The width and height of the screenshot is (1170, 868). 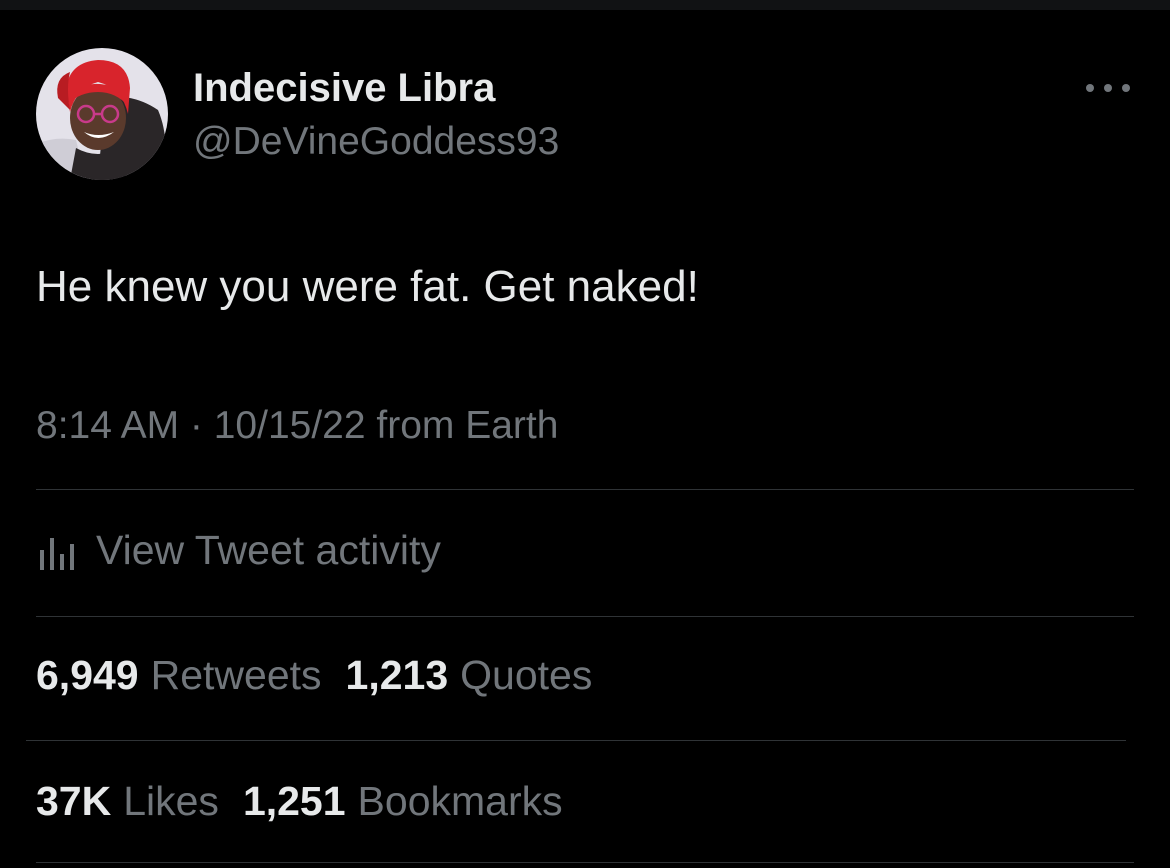 What do you see at coordinates (460, 801) in the screenshot?
I see `bookmarks-label: Bookmarks` at bounding box center [460, 801].